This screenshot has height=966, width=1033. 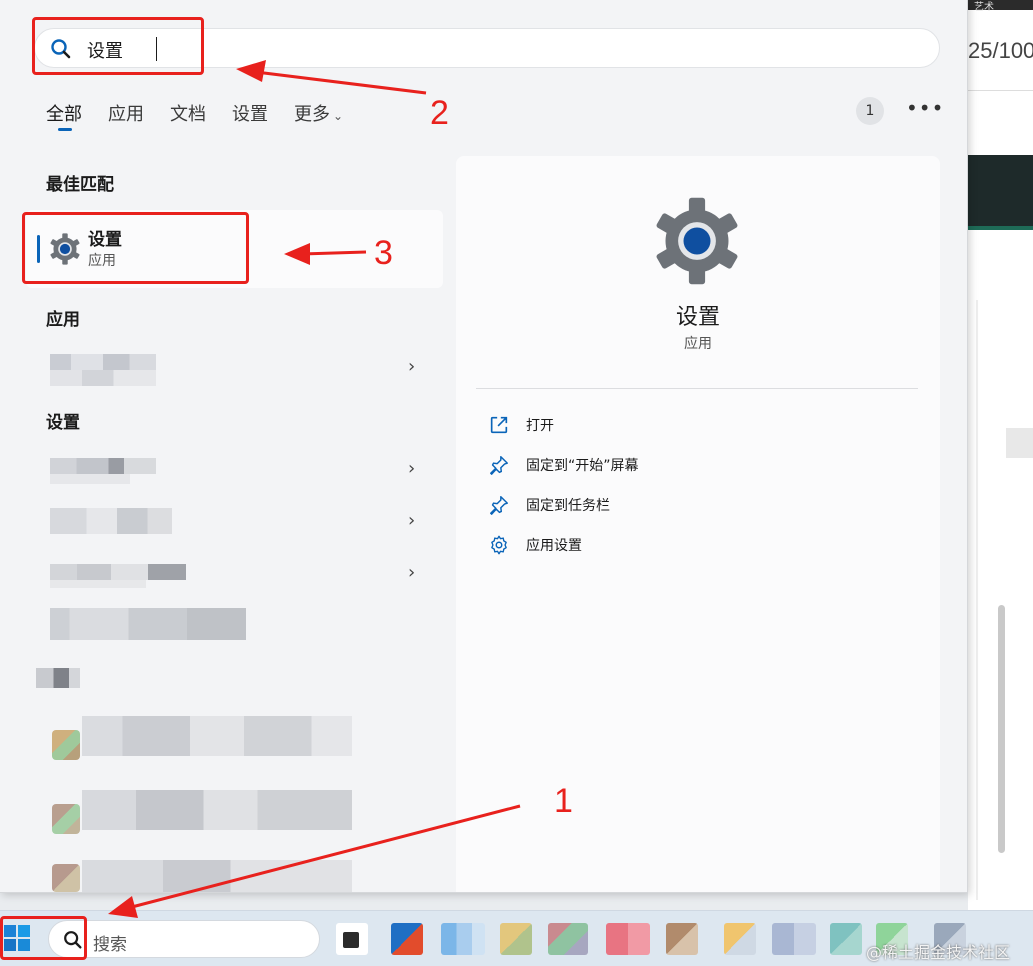 I want to click on more-options-icon: •••, so click(x=925, y=108).